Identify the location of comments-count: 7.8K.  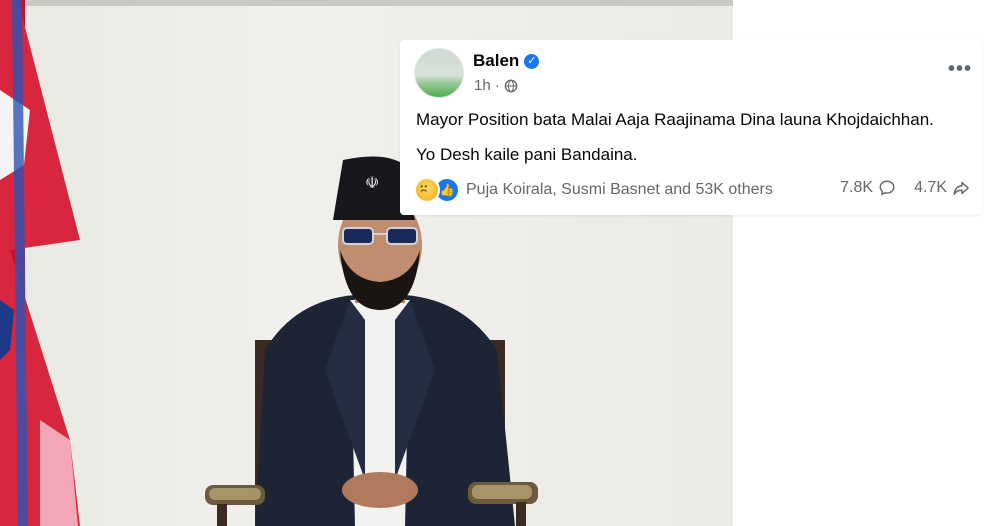
(857, 187).